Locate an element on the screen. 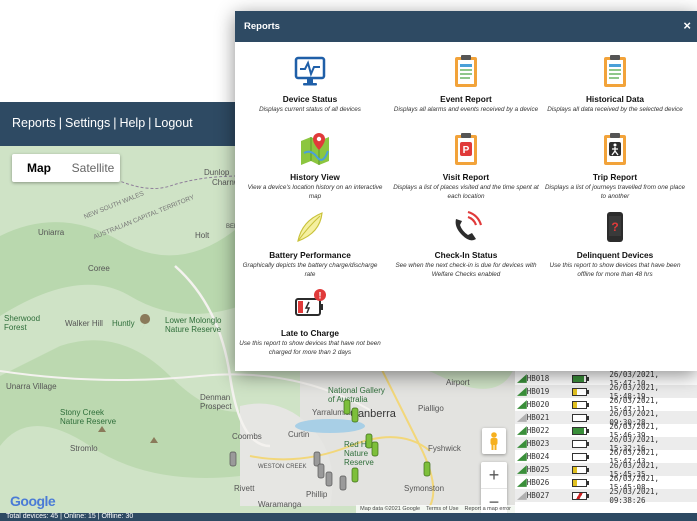 The width and height of the screenshot is (697, 521). device-id: HB018 is located at coordinates (538, 378).